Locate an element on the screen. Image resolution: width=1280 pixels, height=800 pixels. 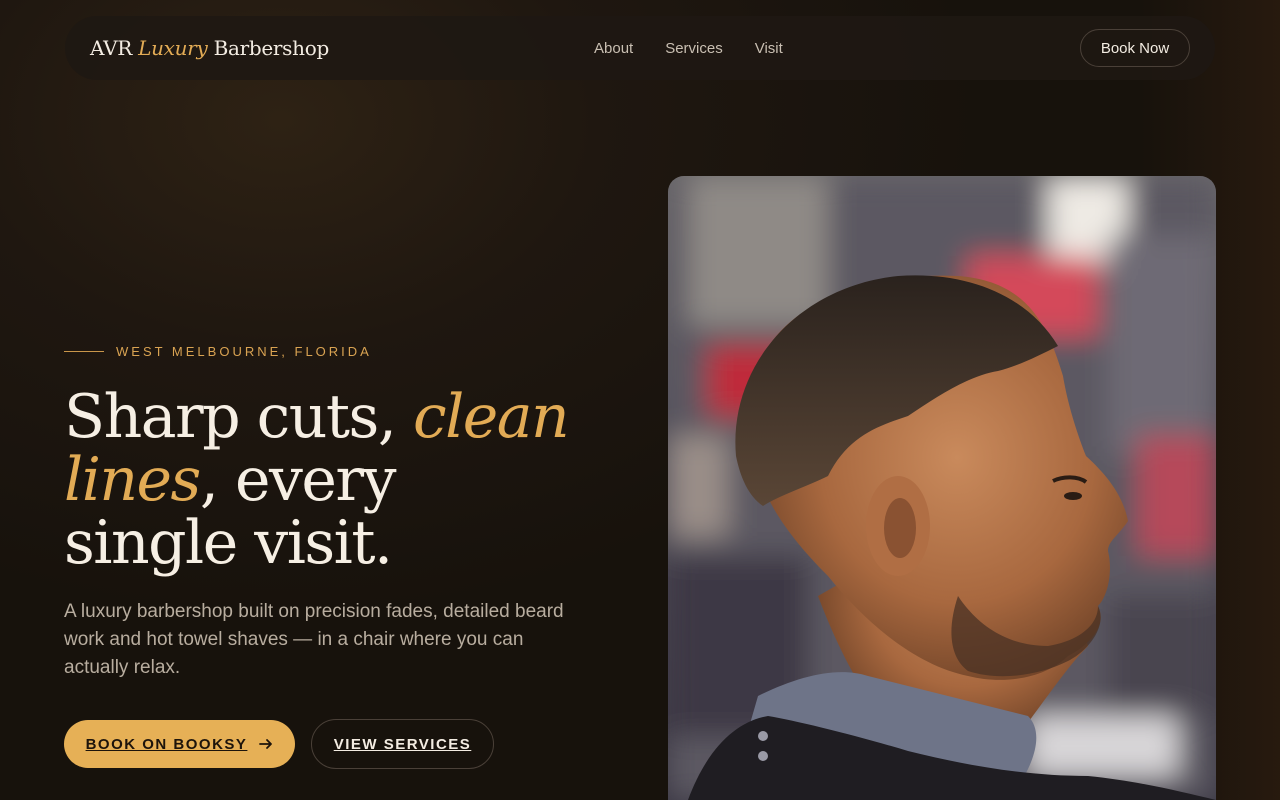
logo: AVR Luxury Barbershop is located at coordinates (209, 48).